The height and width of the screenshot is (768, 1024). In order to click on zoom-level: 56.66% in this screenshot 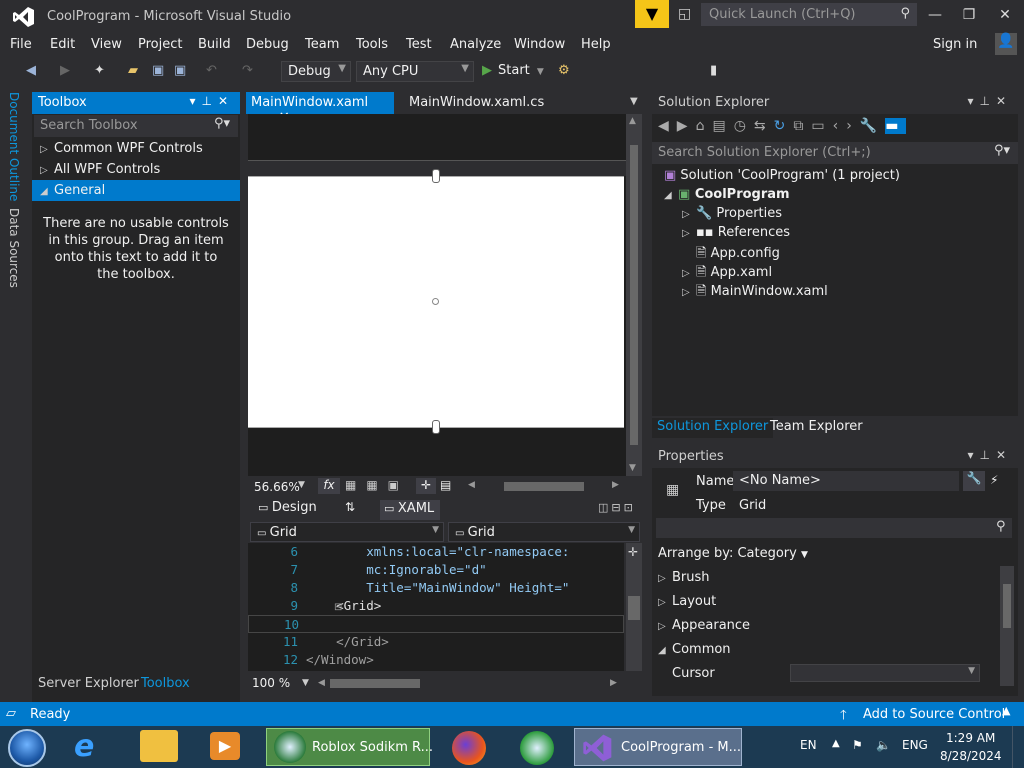, I will do `click(277, 487)`.